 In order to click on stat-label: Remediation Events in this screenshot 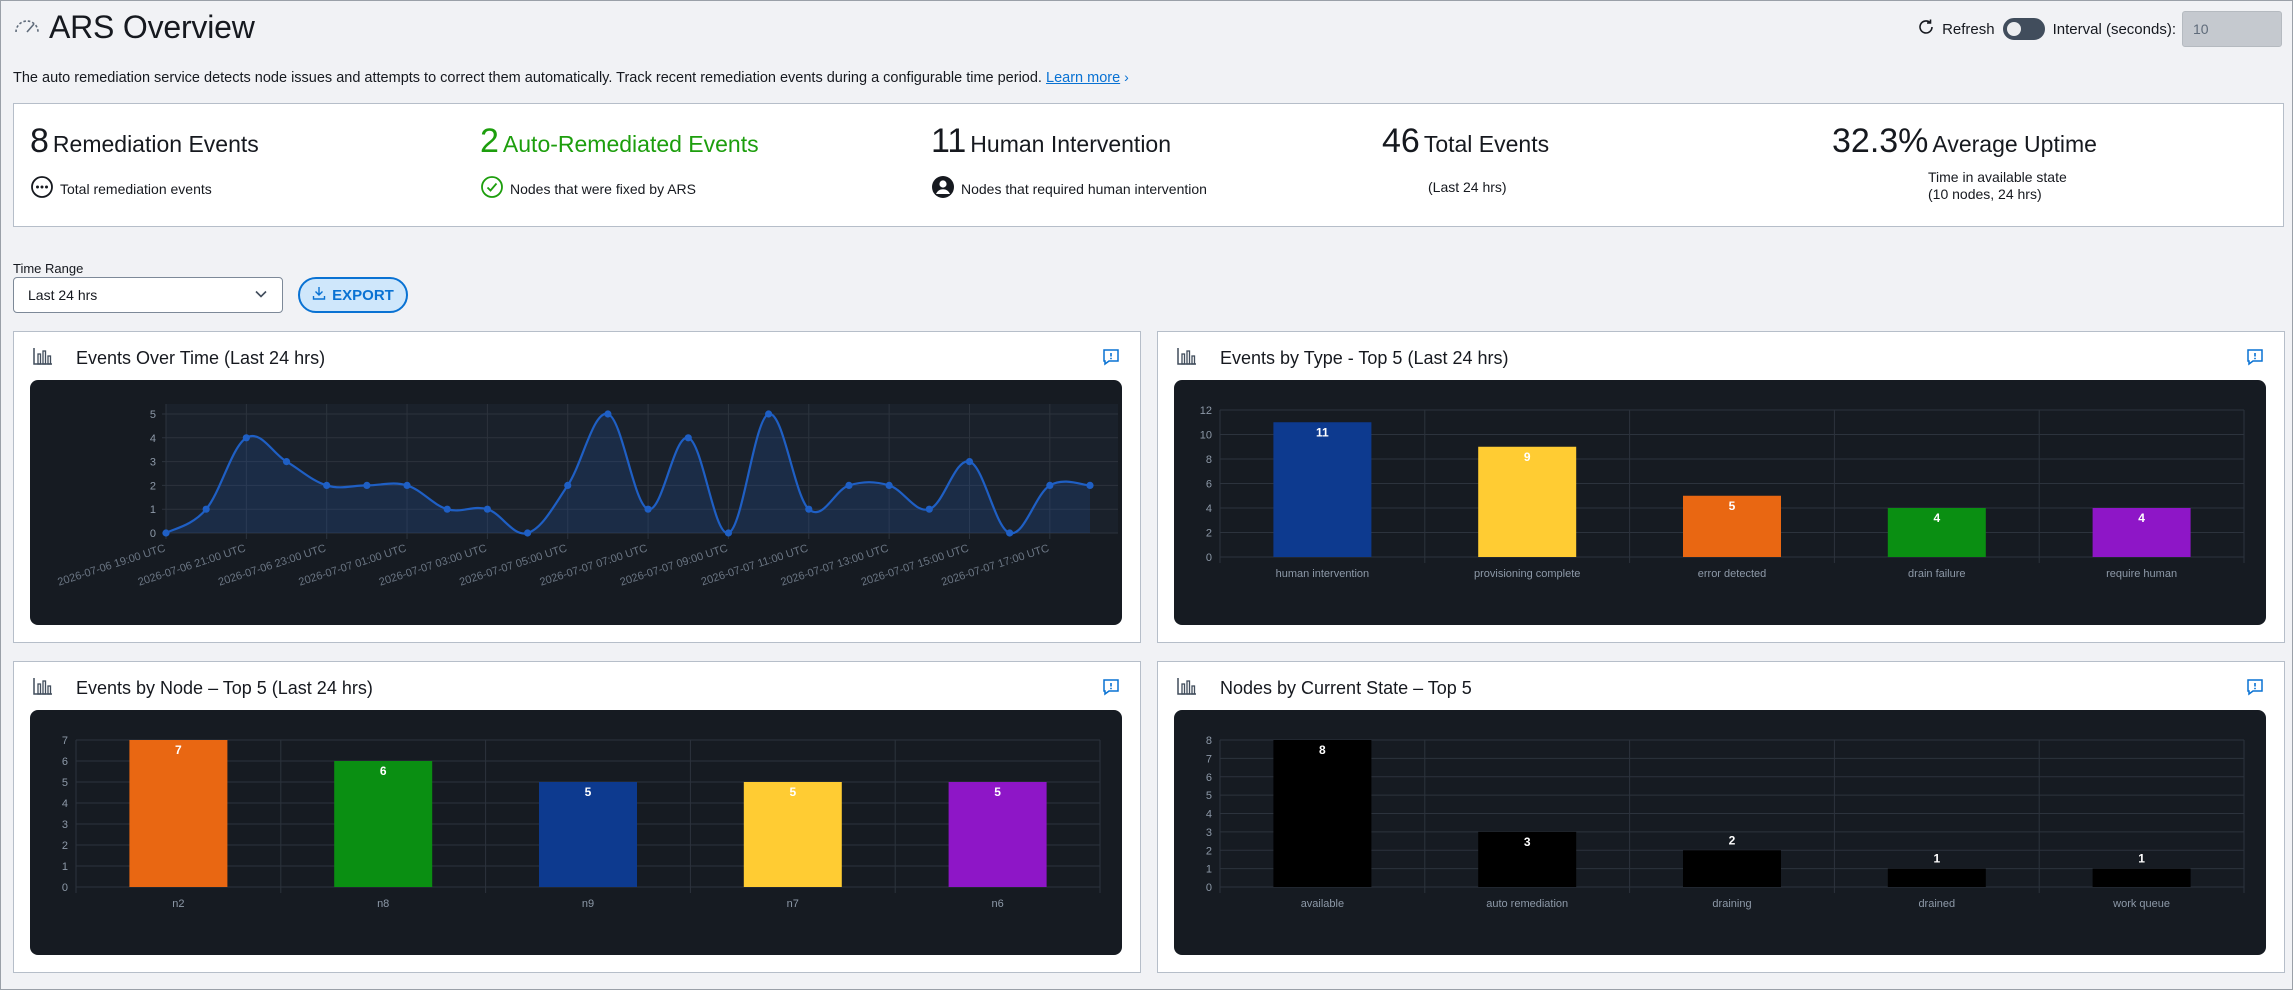, I will do `click(155, 144)`.